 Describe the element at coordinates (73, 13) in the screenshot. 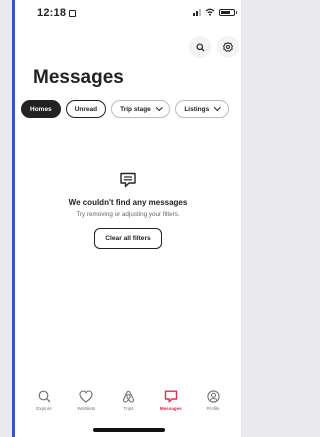

I see `notification-badge-icon` at that location.